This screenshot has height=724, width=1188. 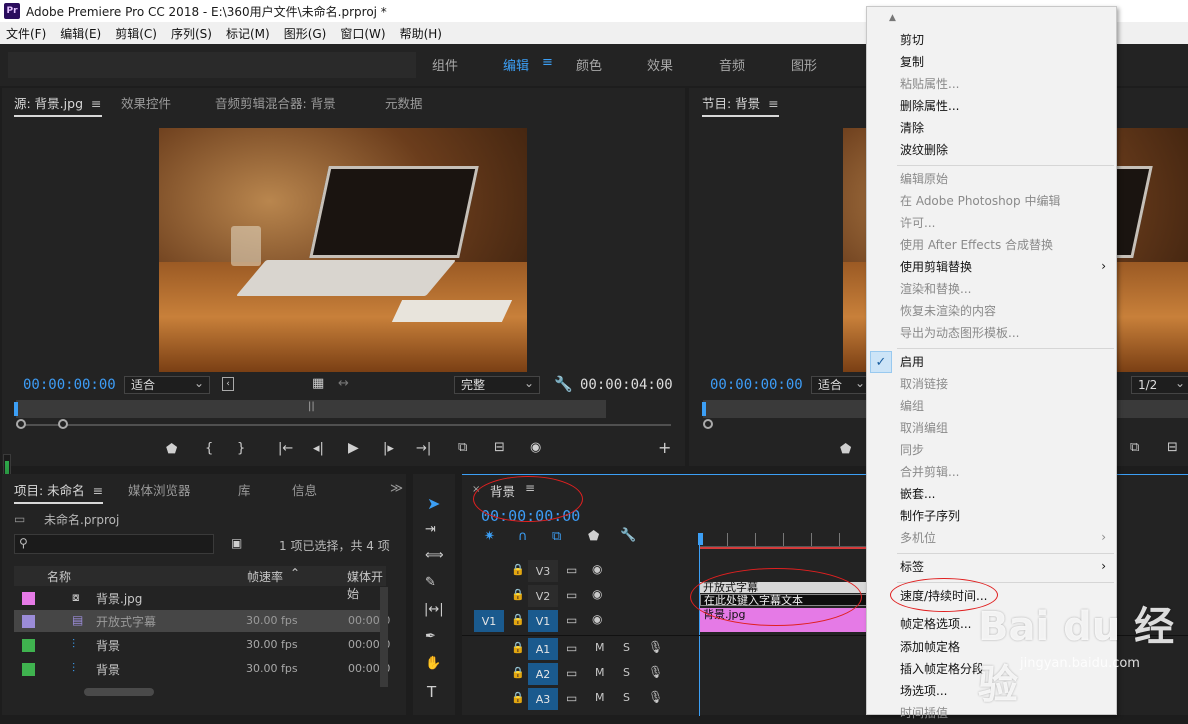 I want to click on tab-libraries: 库, so click(x=244, y=489).